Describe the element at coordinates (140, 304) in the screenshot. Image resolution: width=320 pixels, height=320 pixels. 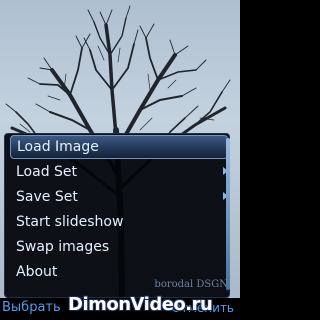
I see `site-watermark: DimonVideo.ru` at that location.